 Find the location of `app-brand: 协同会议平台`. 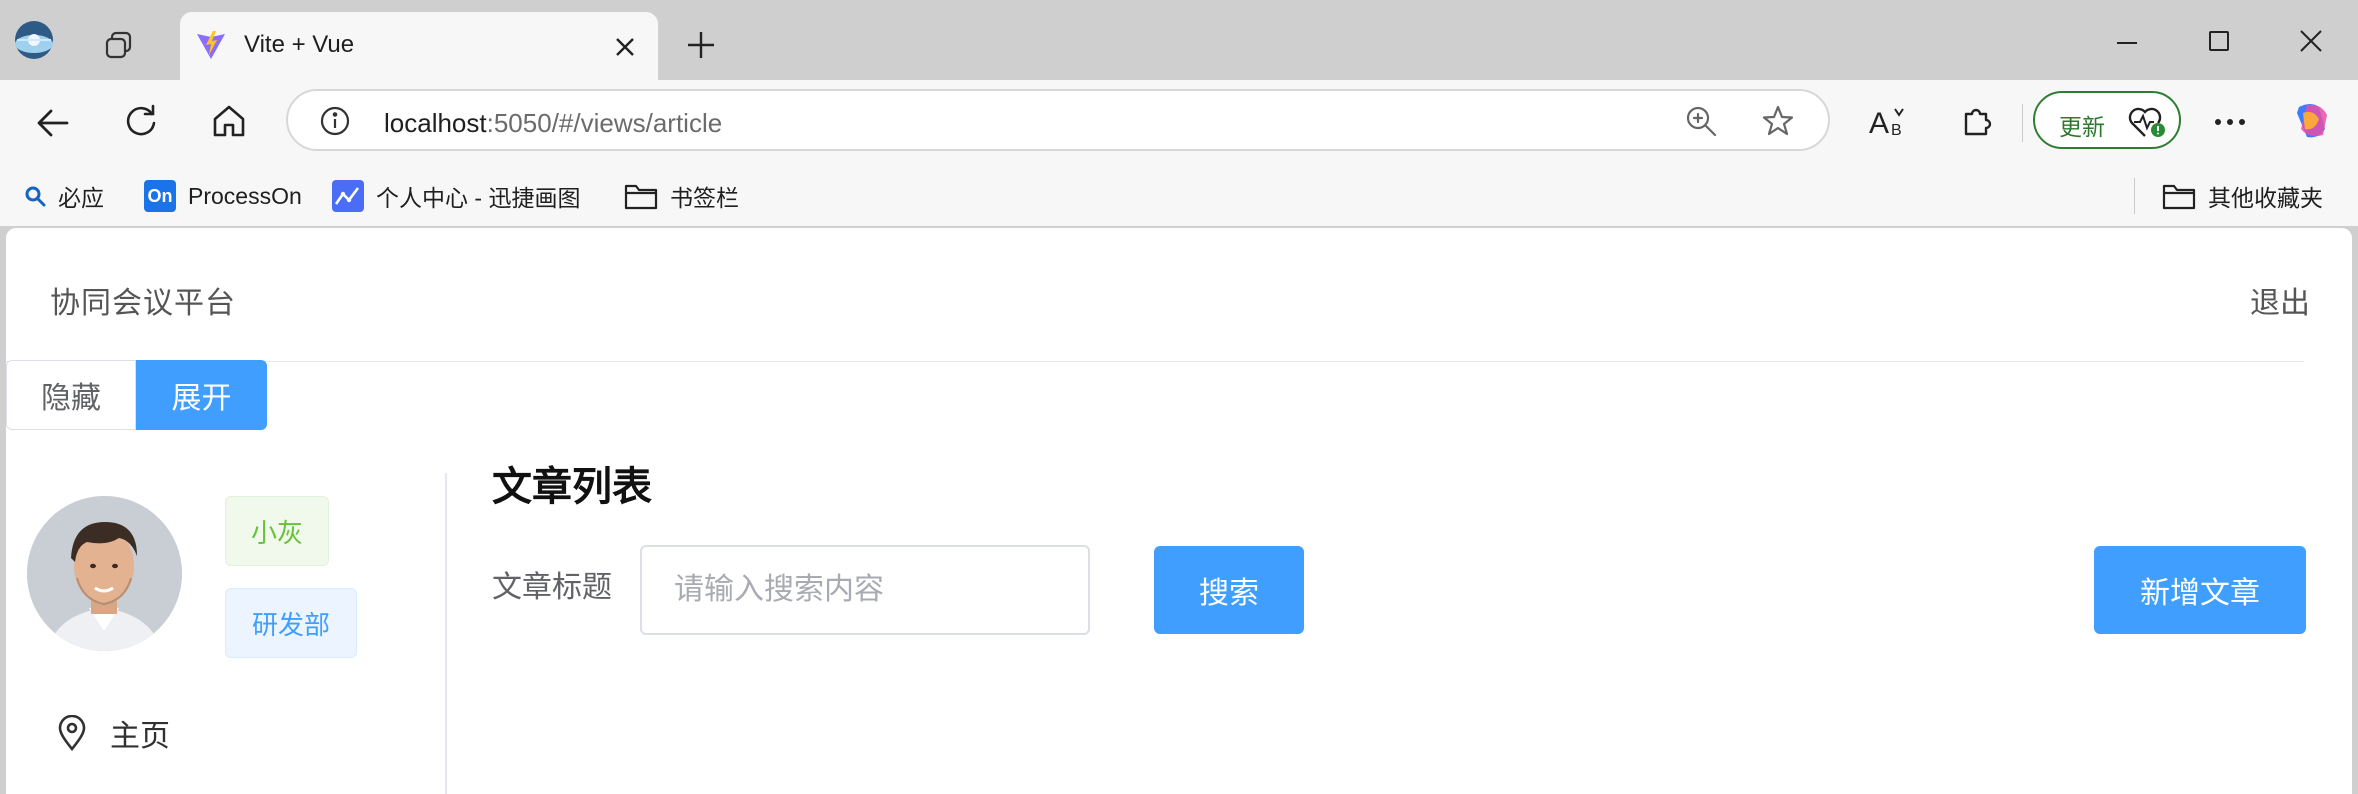

app-brand: 协同会议平台 is located at coordinates (143, 303).